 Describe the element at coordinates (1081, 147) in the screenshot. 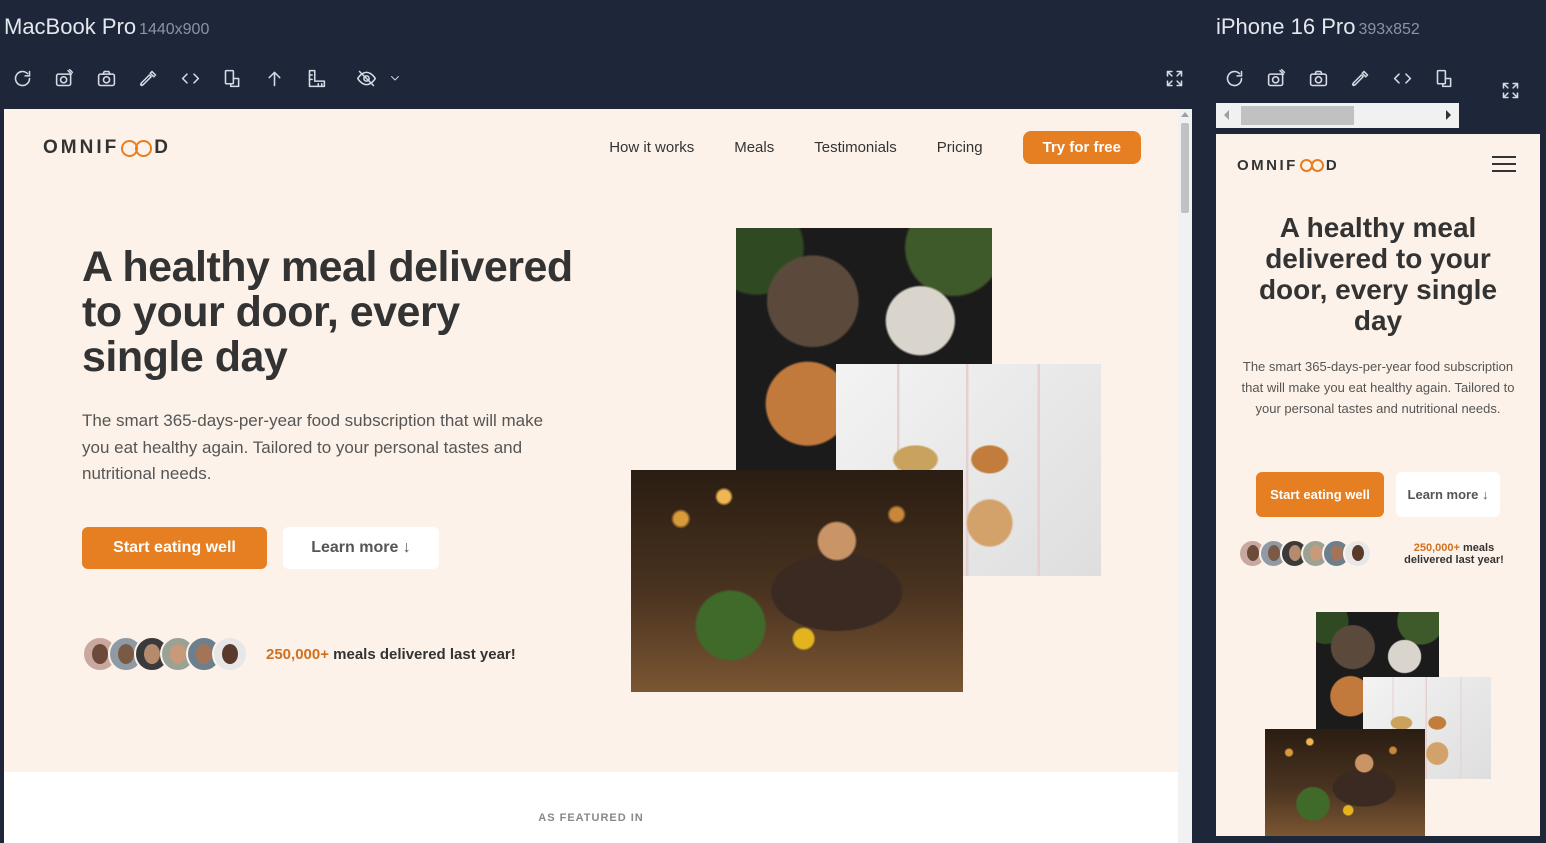

I see `try-for-free-button: Try for free` at that location.